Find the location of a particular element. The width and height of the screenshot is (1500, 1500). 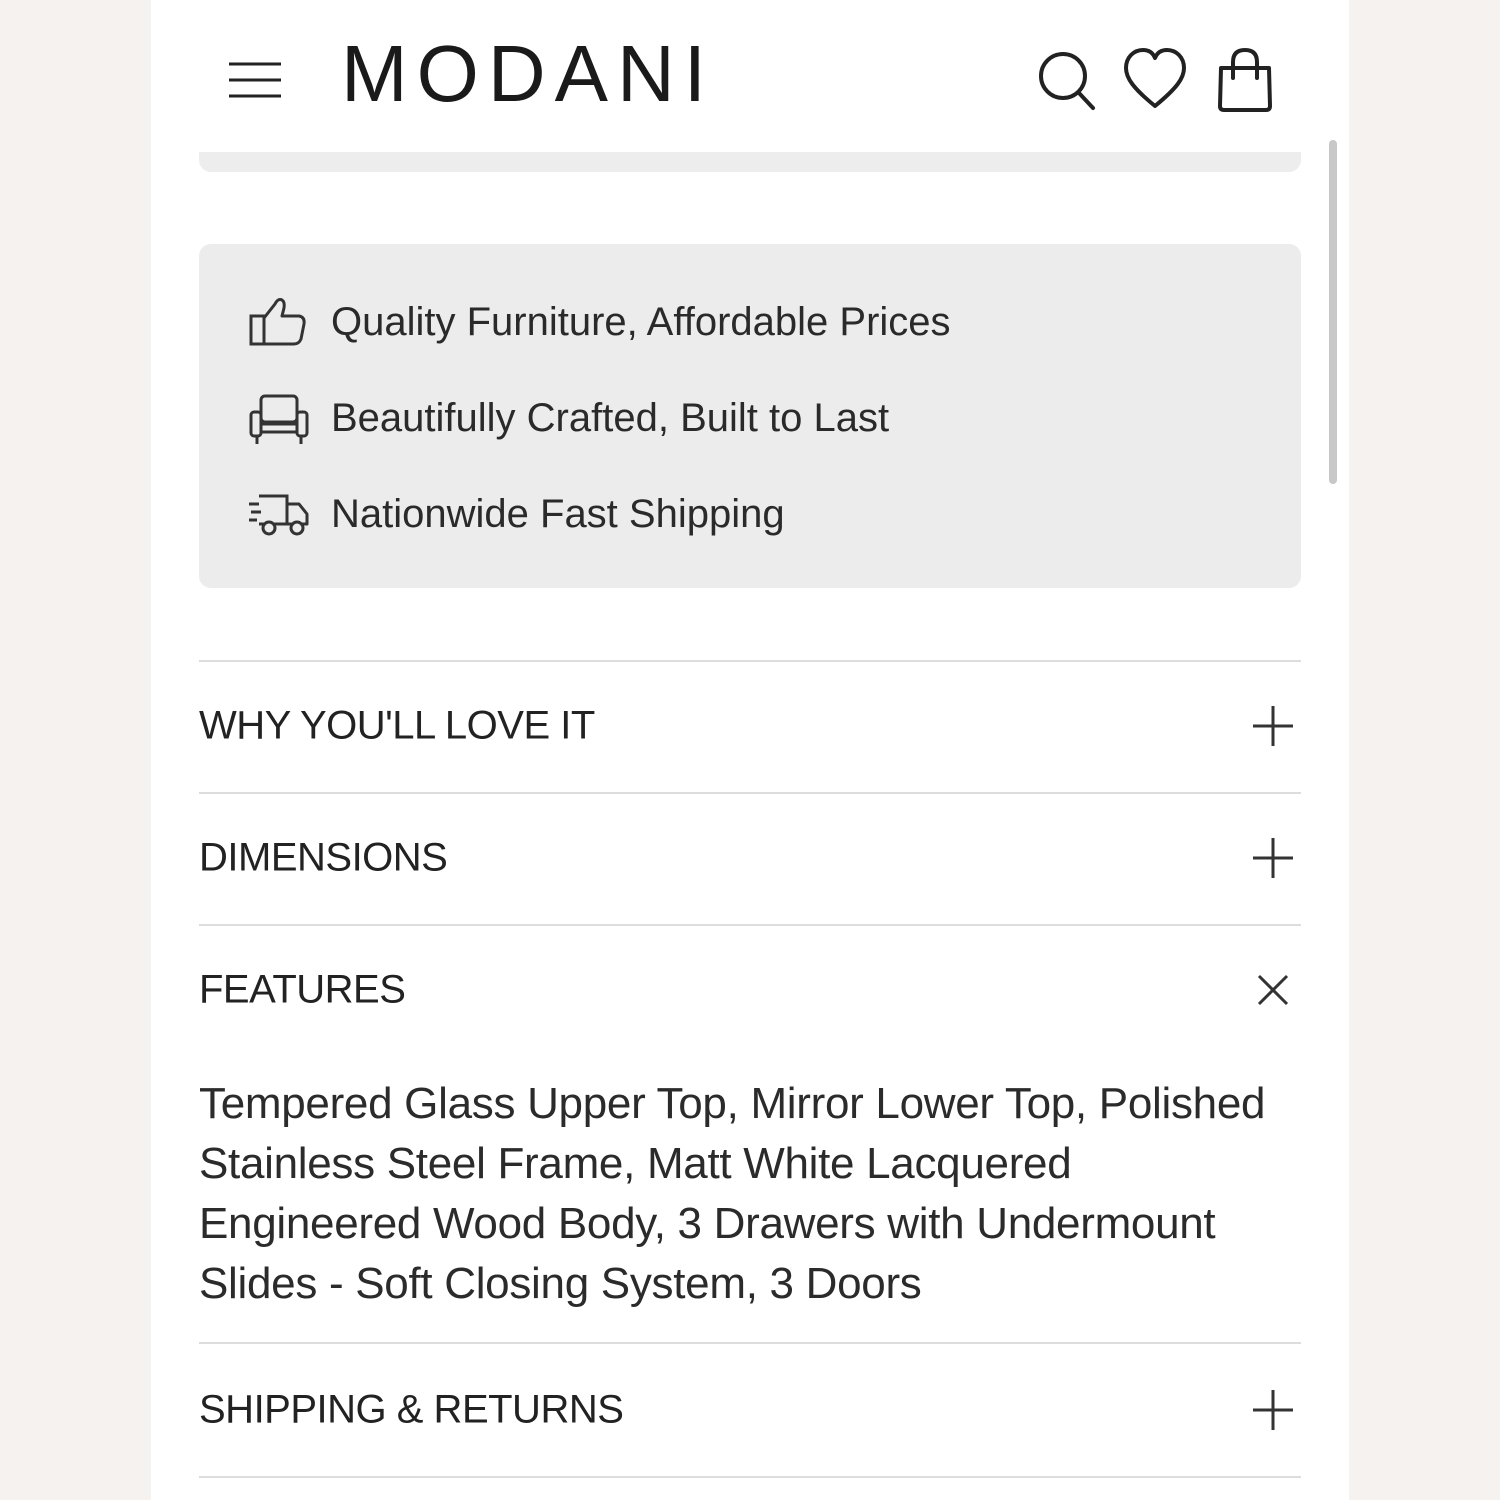

shopping-bag-icon is located at coordinates (1245, 80).